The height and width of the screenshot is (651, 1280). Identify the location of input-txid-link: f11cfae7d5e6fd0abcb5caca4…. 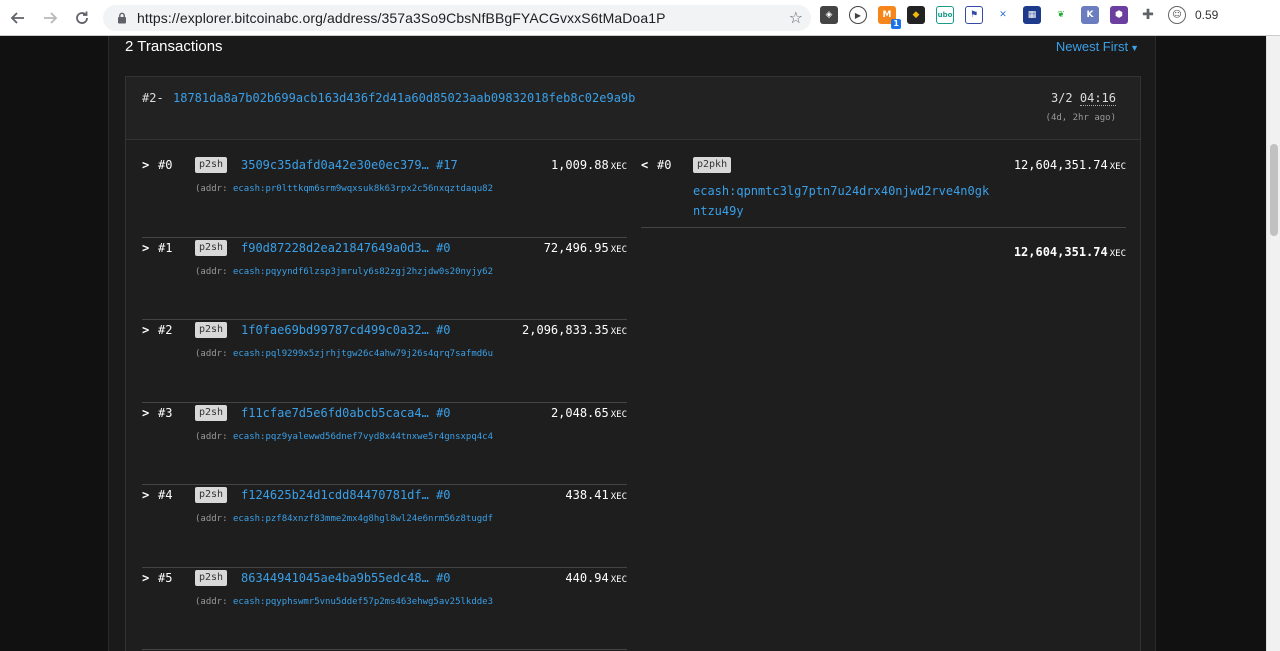
(335, 413).